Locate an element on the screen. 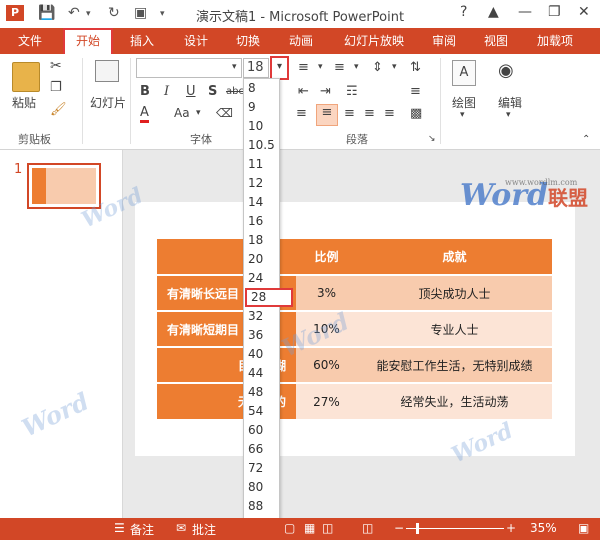 The height and width of the screenshot is (540, 600). font-size-option: 40 is located at coordinates (261, 354).